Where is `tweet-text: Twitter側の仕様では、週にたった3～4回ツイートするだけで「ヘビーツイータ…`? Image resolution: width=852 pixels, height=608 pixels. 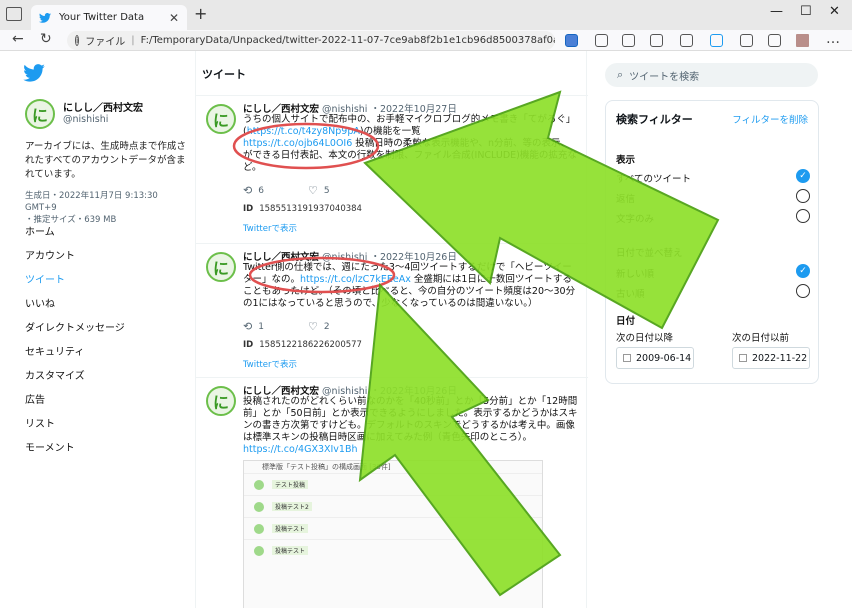
tweet-text: Twitter側の仕様では、週にたった3～4回ツイートするだけで「ヘビーツイータ… is located at coordinates (409, 285).